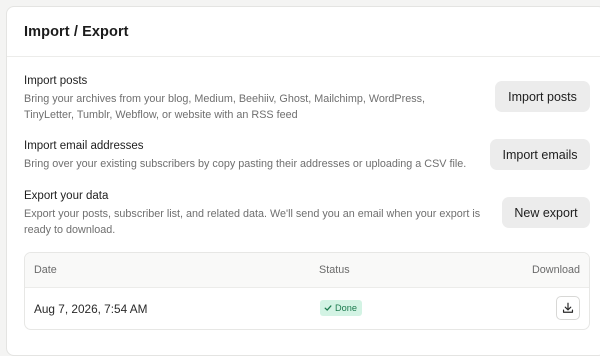 The width and height of the screenshot is (600, 356). I want to click on download-icon, so click(568, 307).